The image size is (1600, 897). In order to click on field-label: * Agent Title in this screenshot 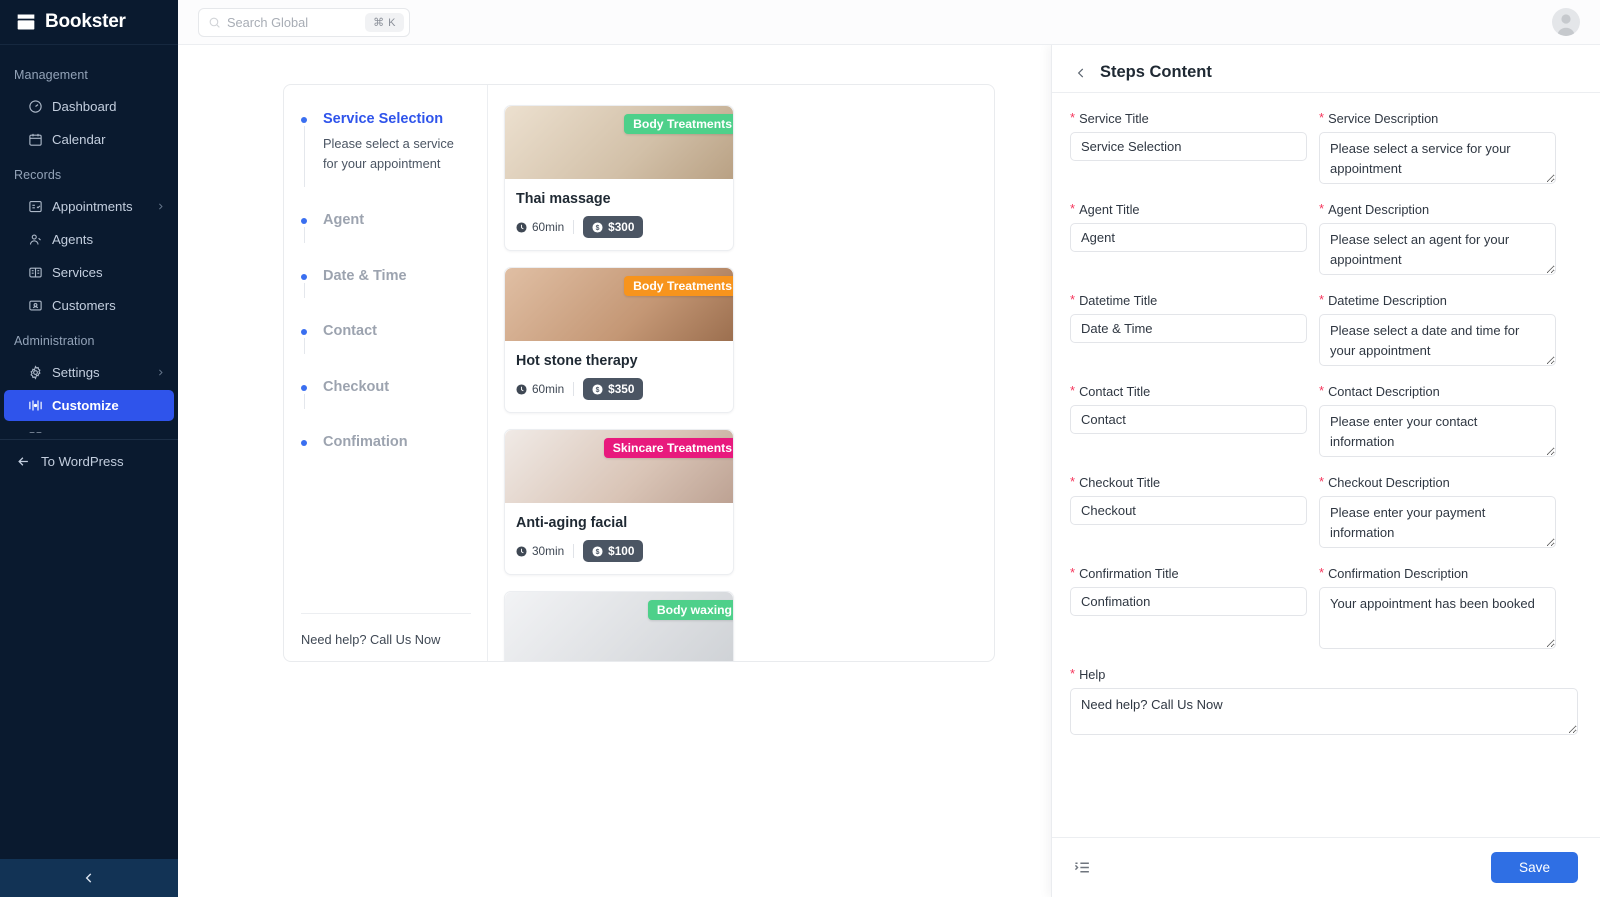, I will do `click(1188, 209)`.